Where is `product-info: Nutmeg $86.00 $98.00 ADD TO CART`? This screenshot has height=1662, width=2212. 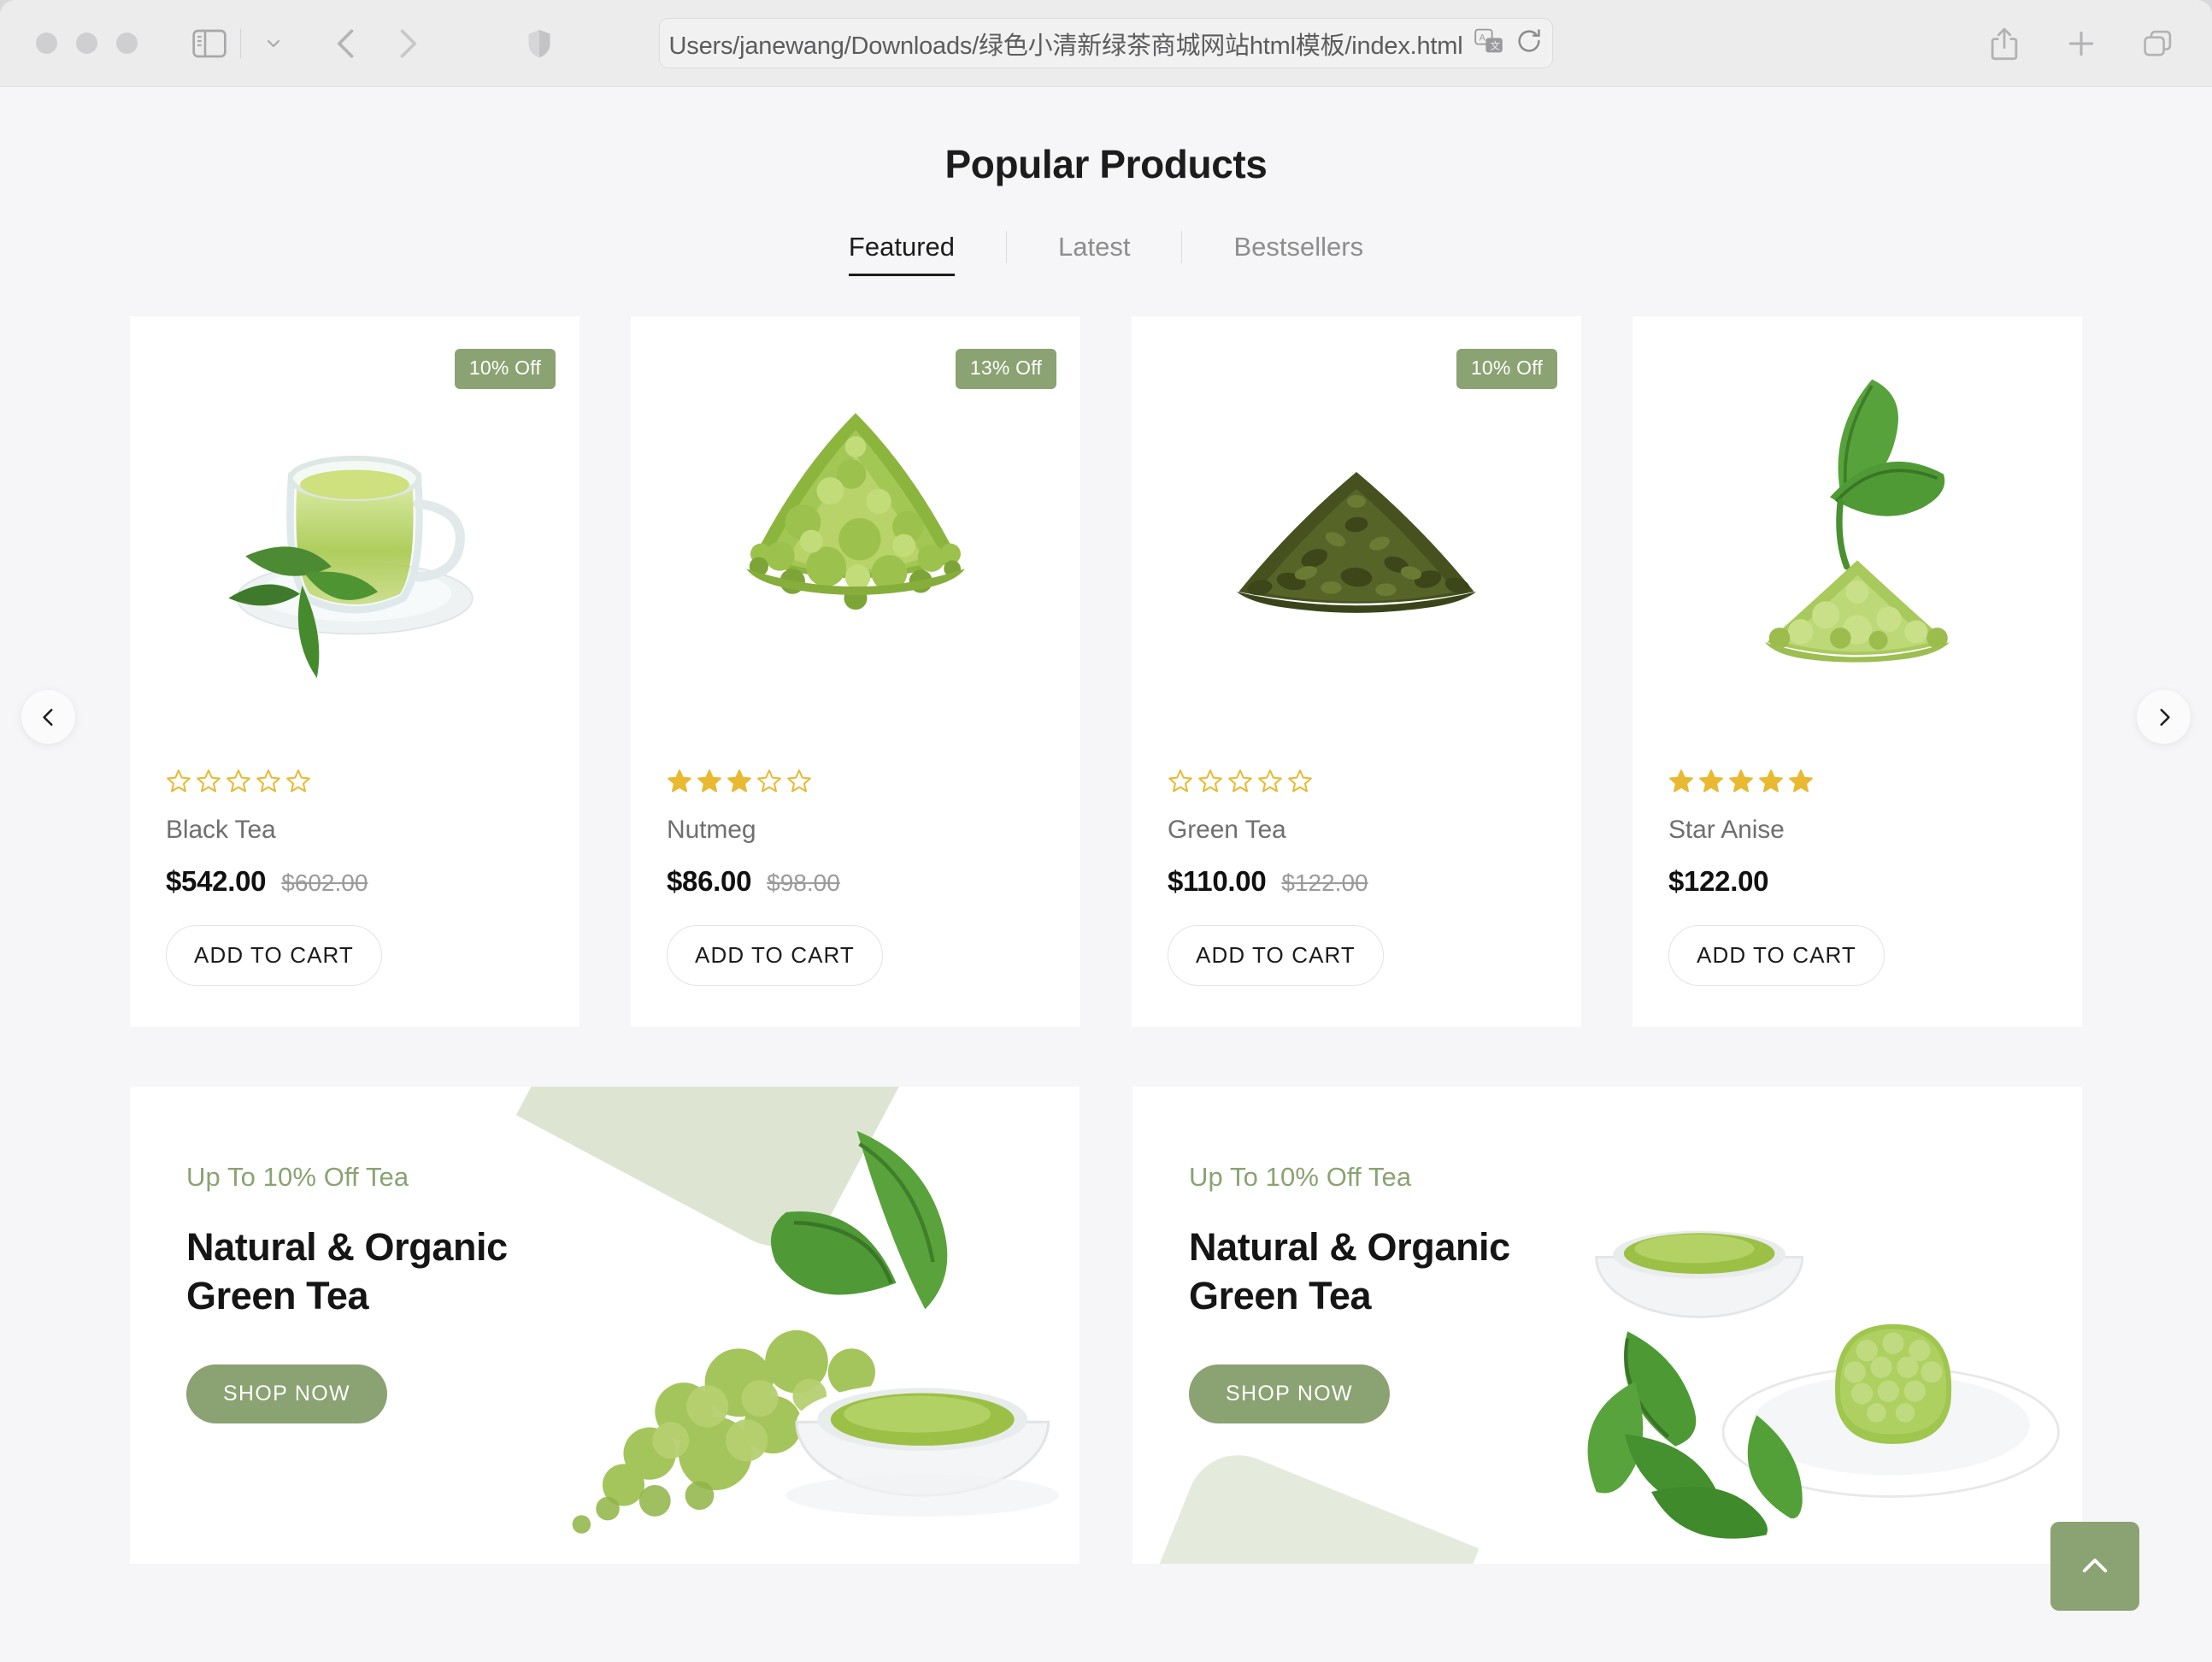 product-info: Nutmeg $86.00 $98.00 ADD TO CART is located at coordinates (855, 882).